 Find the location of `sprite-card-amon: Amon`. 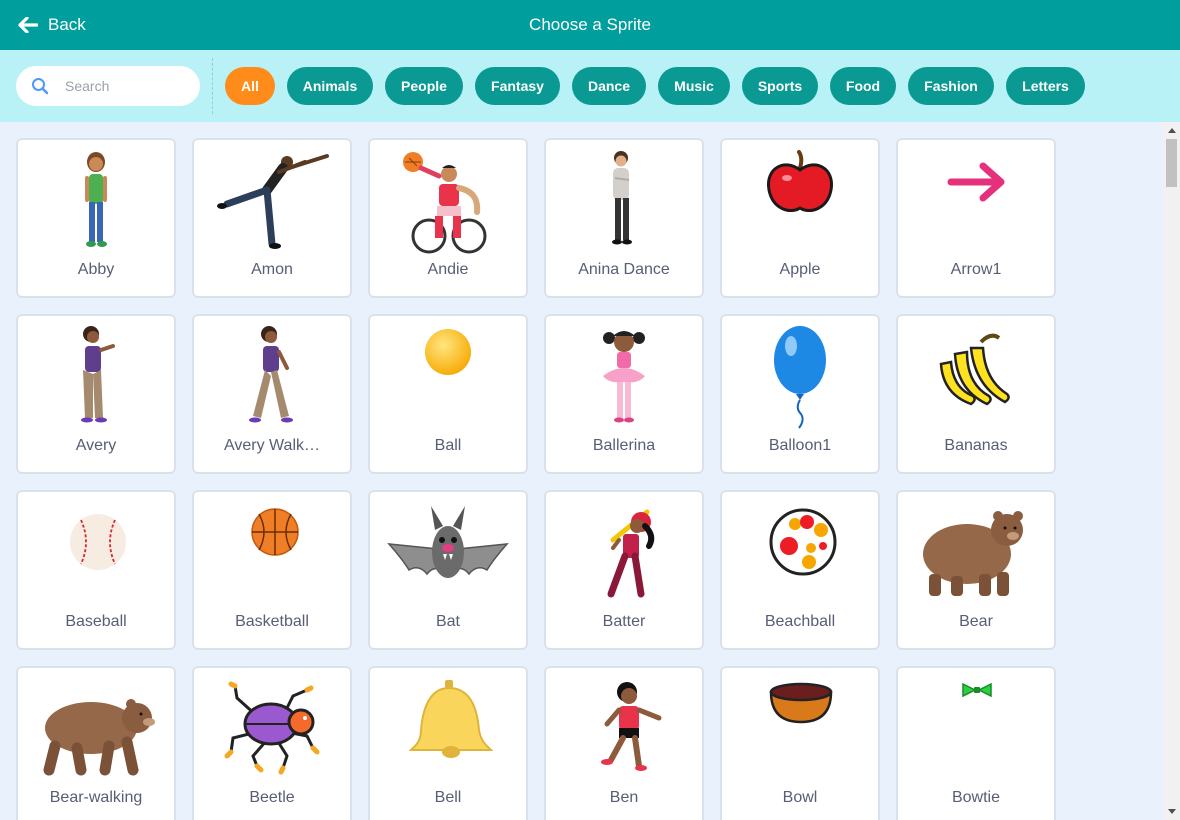

sprite-card-amon: Amon is located at coordinates (272, 218).